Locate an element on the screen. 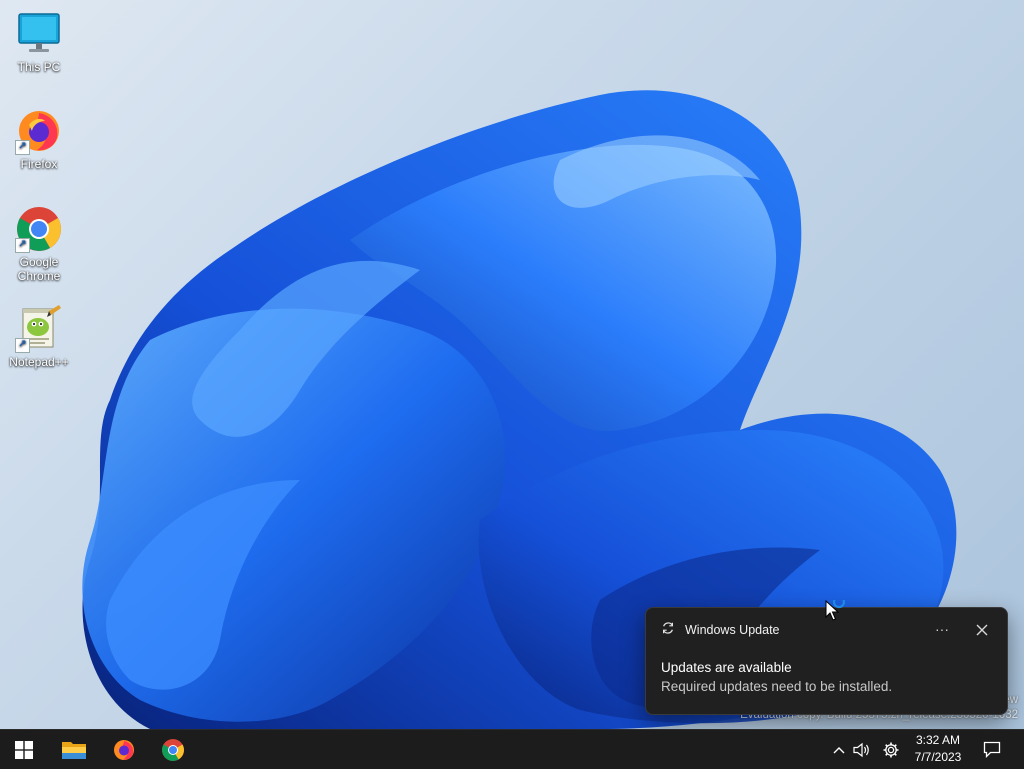 The image size is (1024, 769). desktop-icon-this-pc: This PC is located at coordinates (39, 42).